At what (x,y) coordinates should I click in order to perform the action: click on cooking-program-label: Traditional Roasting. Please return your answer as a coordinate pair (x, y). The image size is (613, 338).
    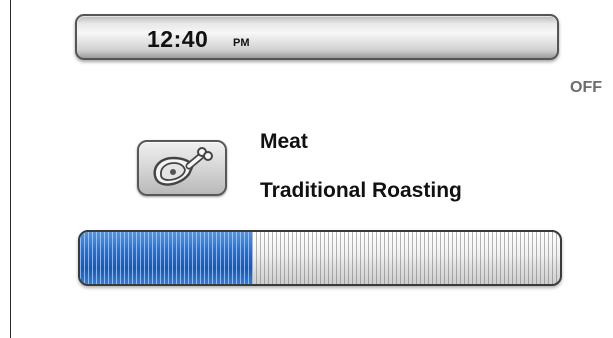
    Looking at the image, I should click on (361, 190).